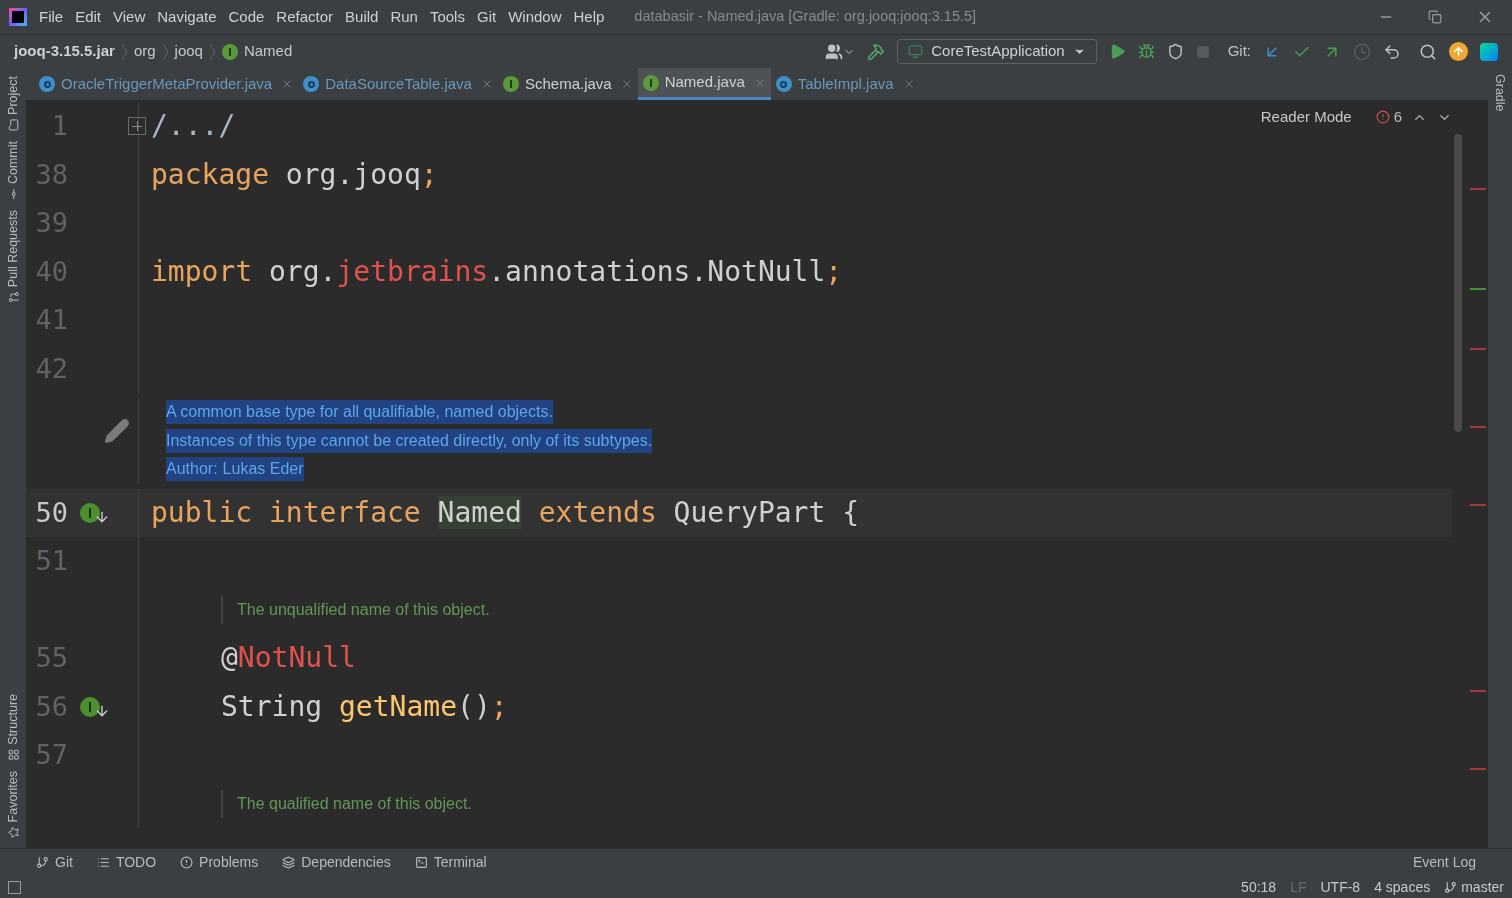 Image resolution: width=1512 pixels, height=898 pixels. What do you see at coordinates (88, 17) in the screenshot?
I see `menu-item: Edit` at bounding box center [88, 17].